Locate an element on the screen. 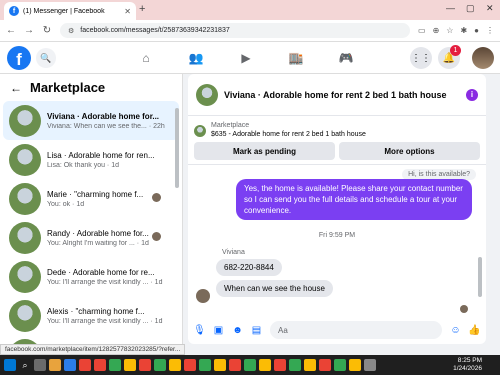 The image size is (500, 375). marketplace-icon: 🏬 is located at coordinates (296, 58).